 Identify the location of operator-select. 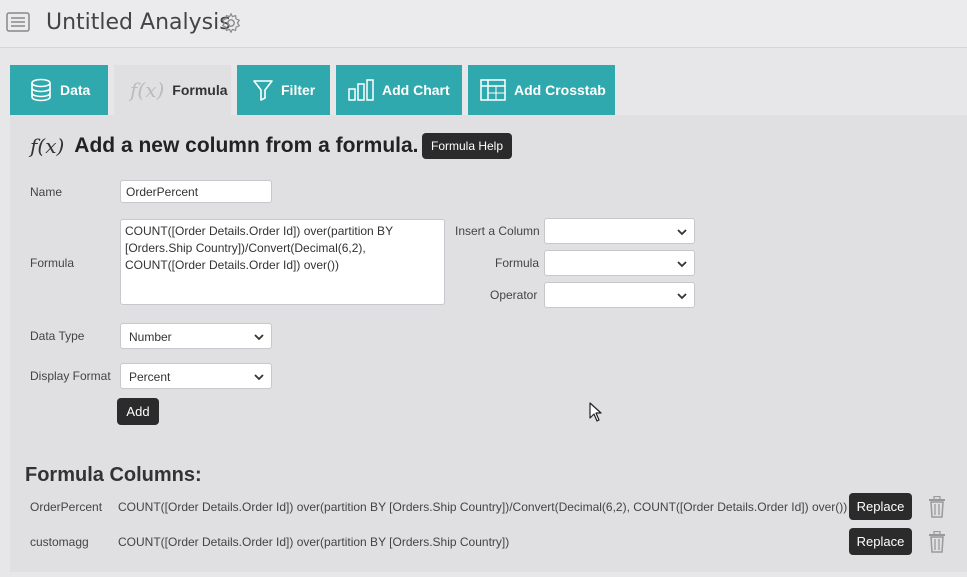
(619, 295).